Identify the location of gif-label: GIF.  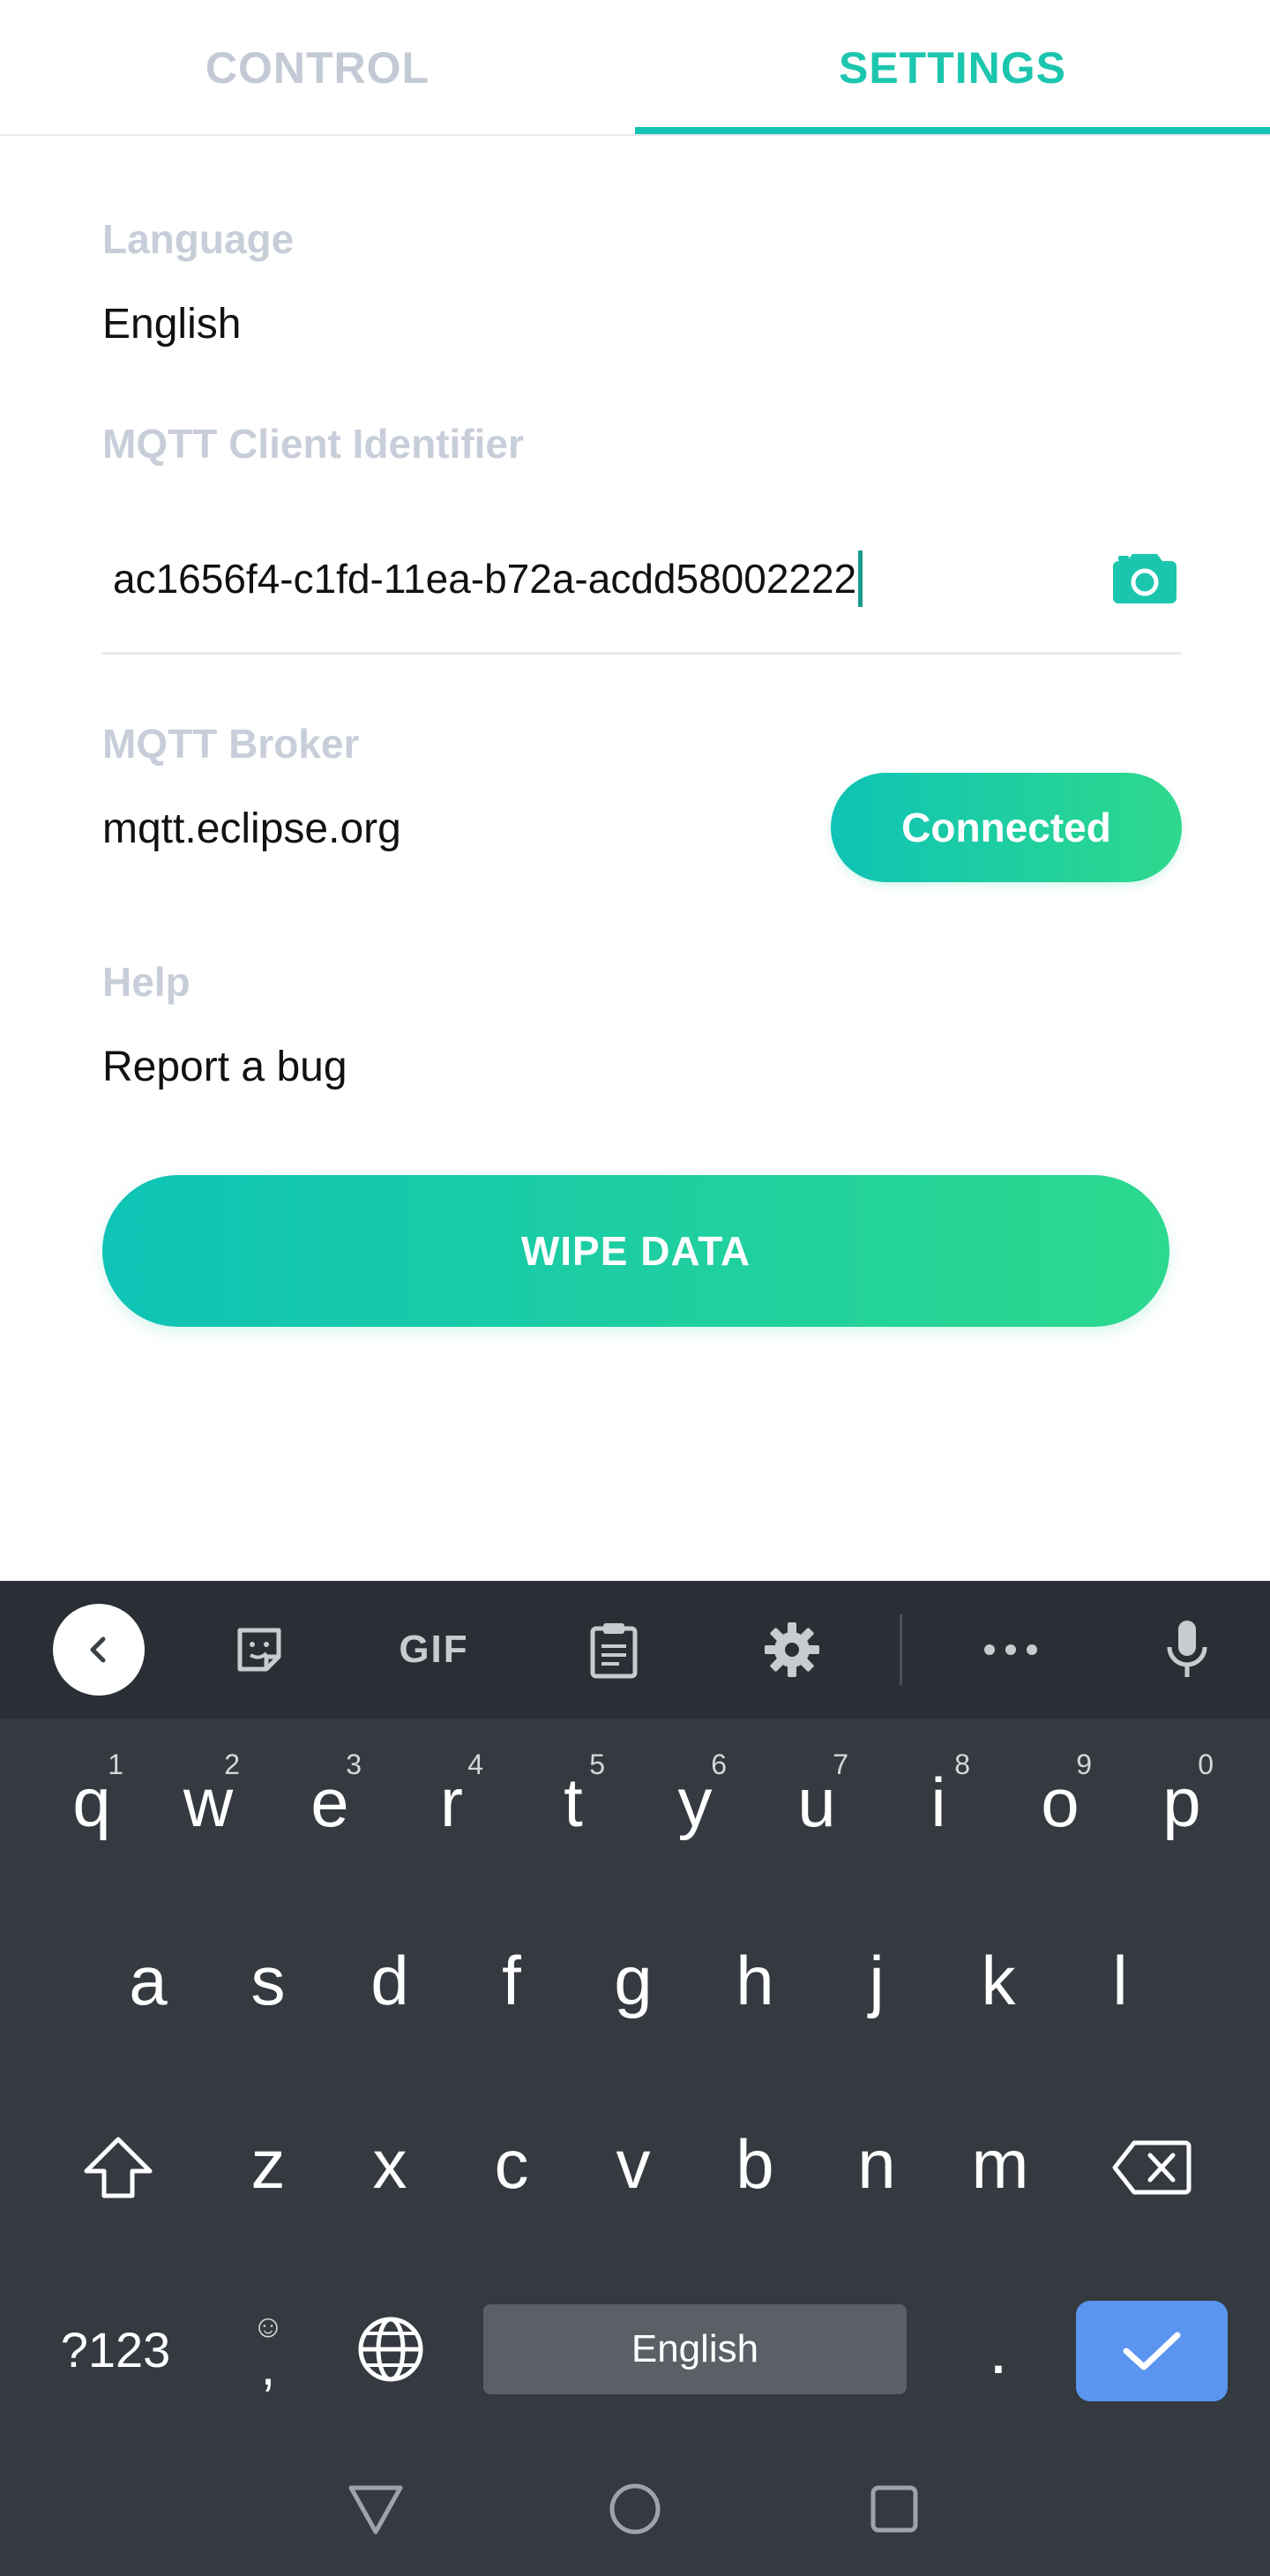
(434, 1650).